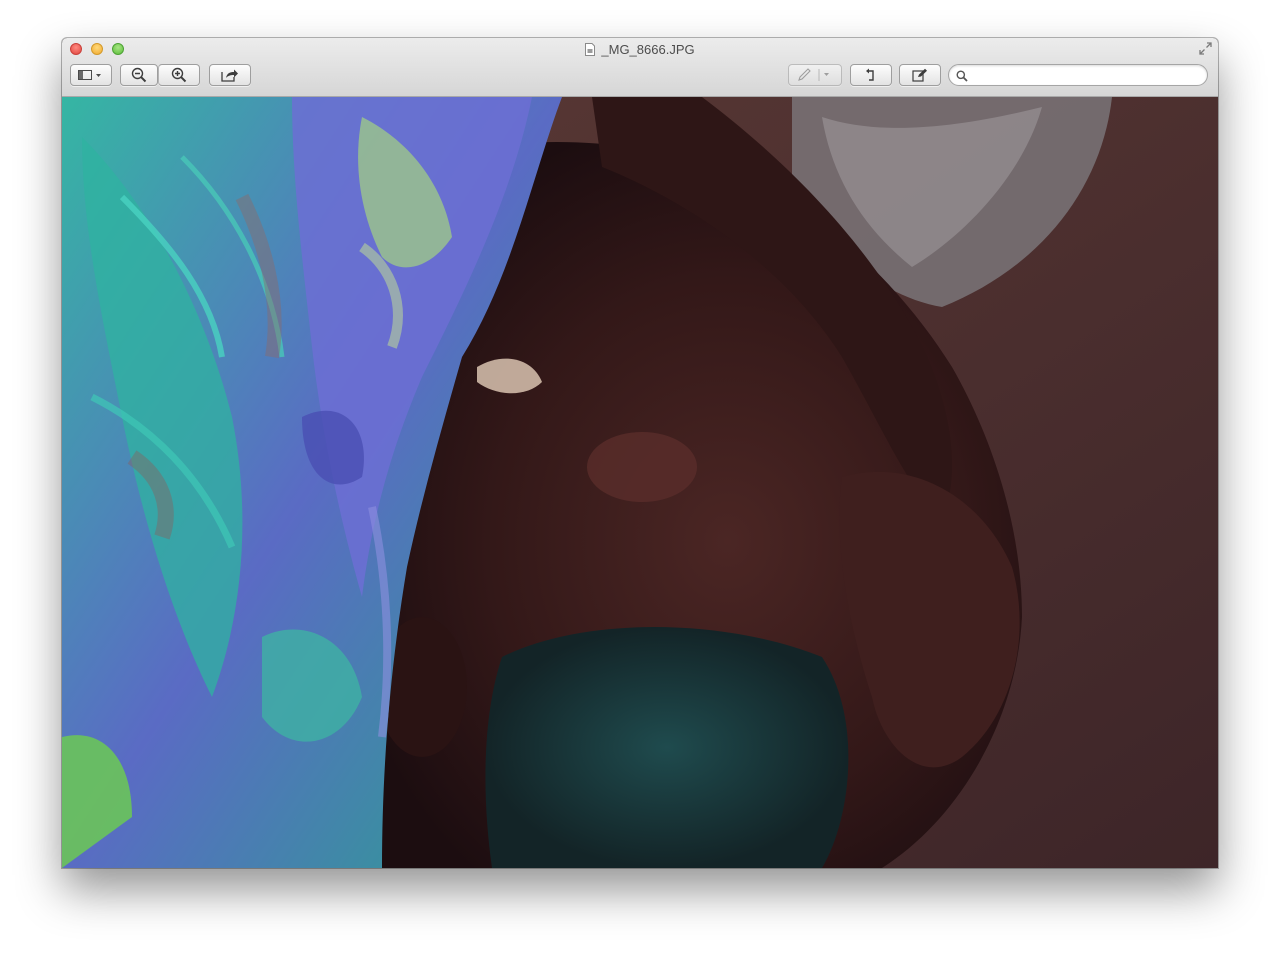 This screenshot has height=954, width=1280. I want to click on zoom-out-icon, so click(139, 75).